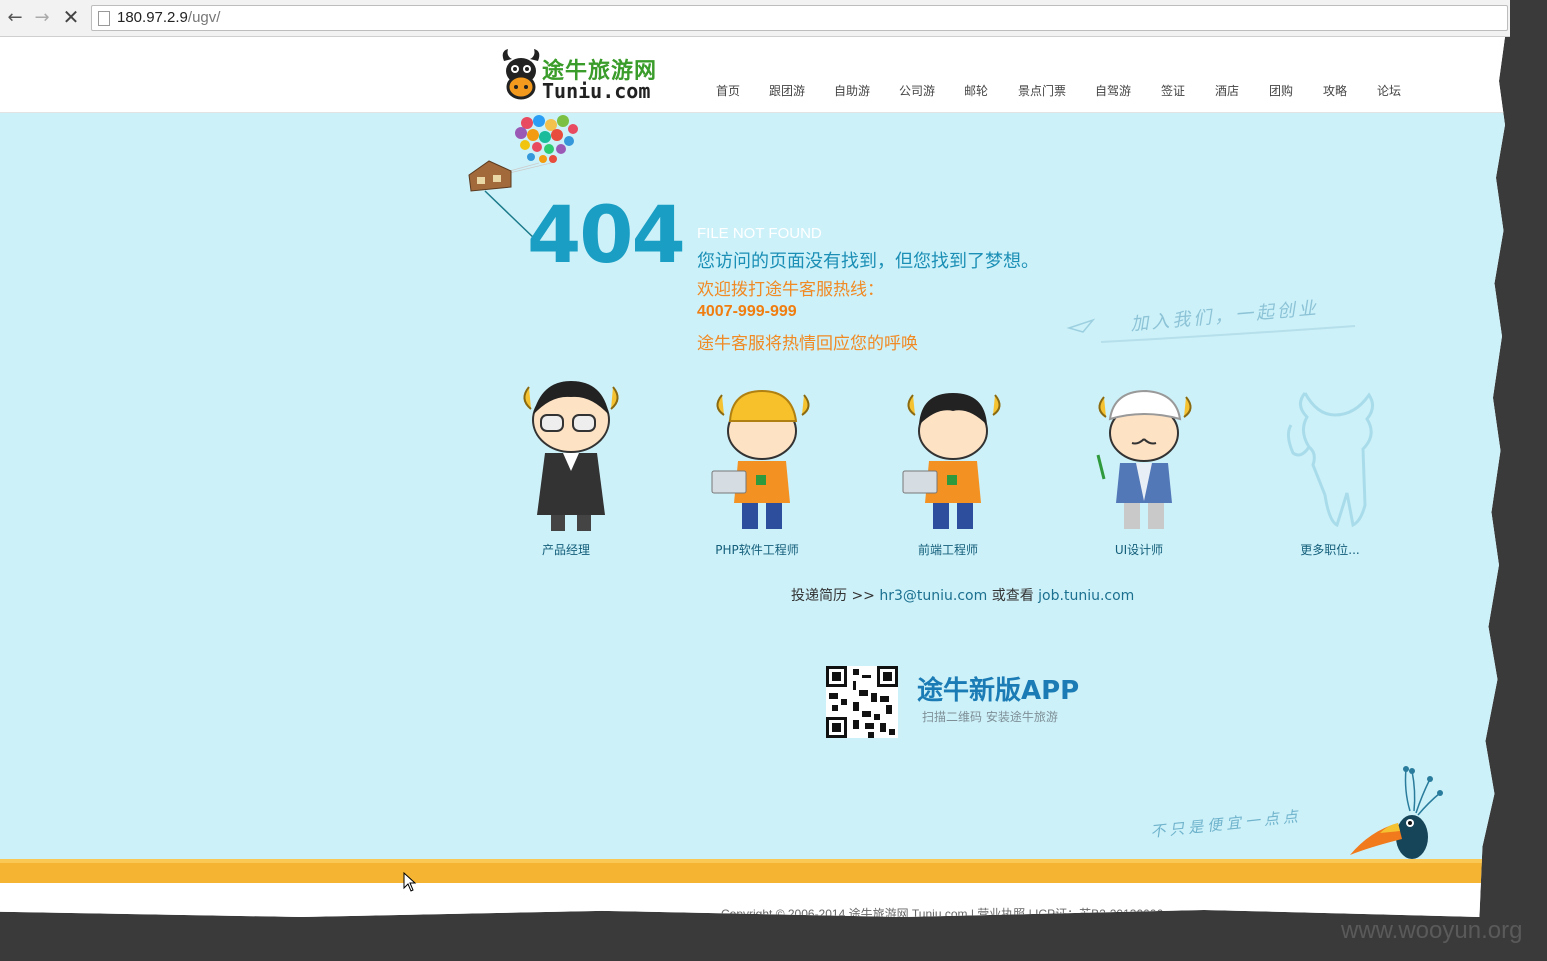  What do you see at coordinates (606, 236) in the screenshot?
I see `error-code: 404` at bounding box center [606, 236].